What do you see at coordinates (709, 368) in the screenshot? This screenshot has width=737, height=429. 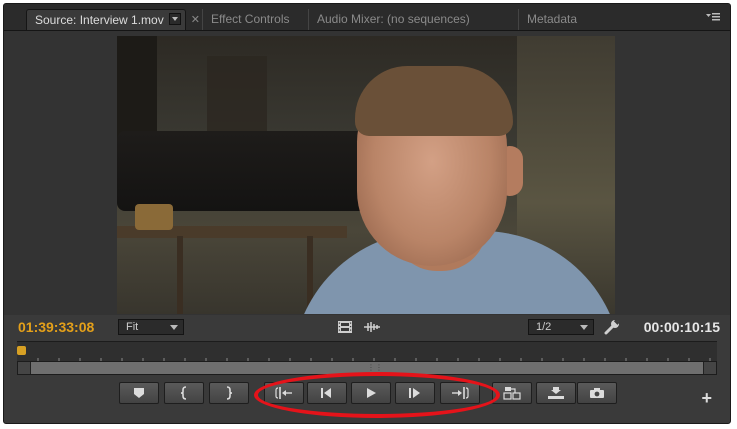 I see `scrollbar-right-handle` at bounding box center [709, 368].